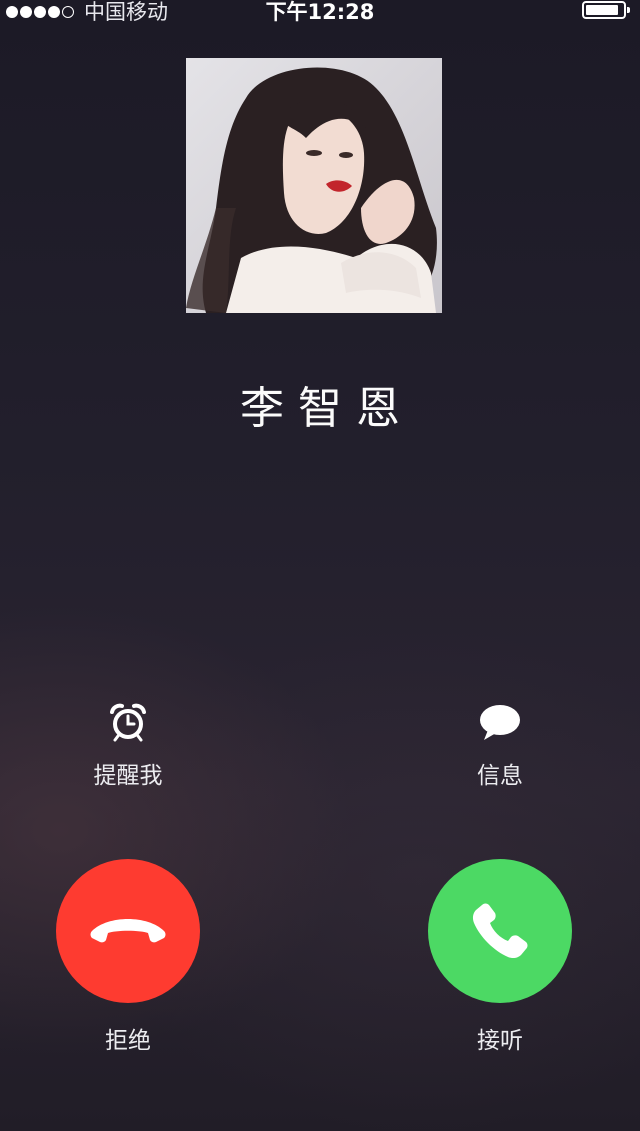 The width and height of the screenshot is (640, 1131). I want to click on status-time: 下午12:28, so click(320, 12).